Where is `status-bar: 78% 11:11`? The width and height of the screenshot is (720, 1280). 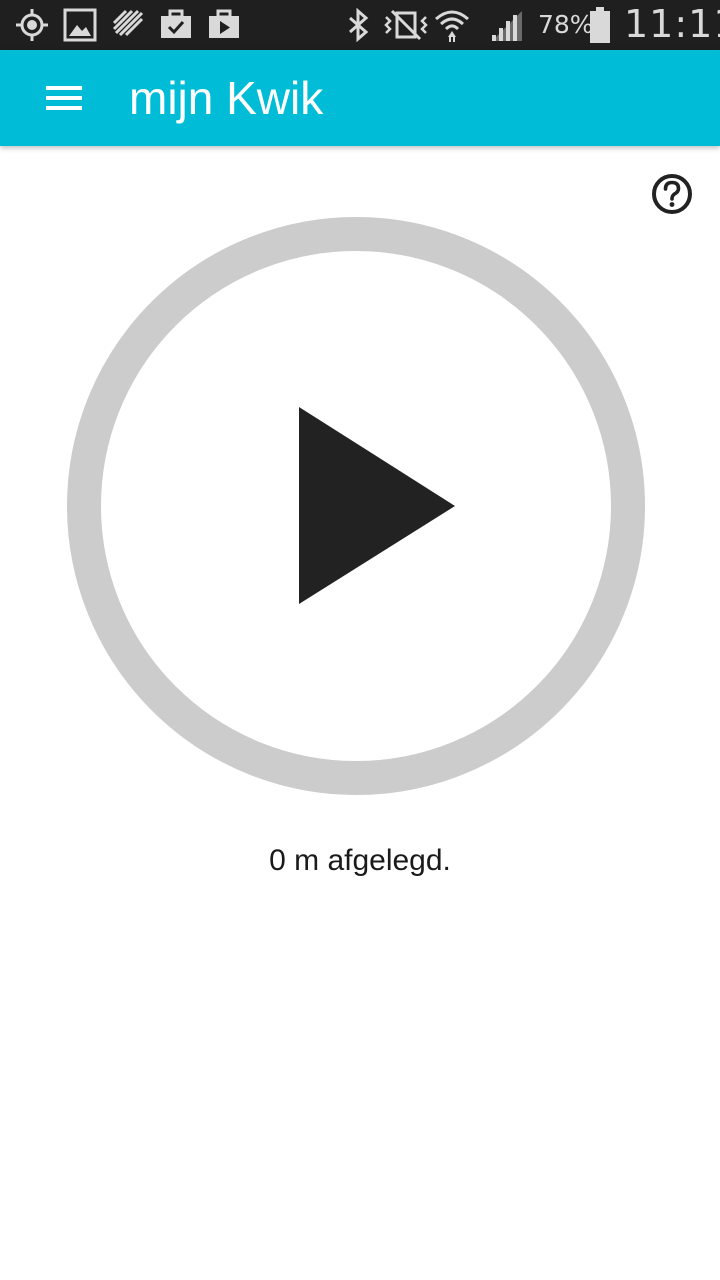 status-bar: 78% 11:11 is located at coordinates (360, 25).